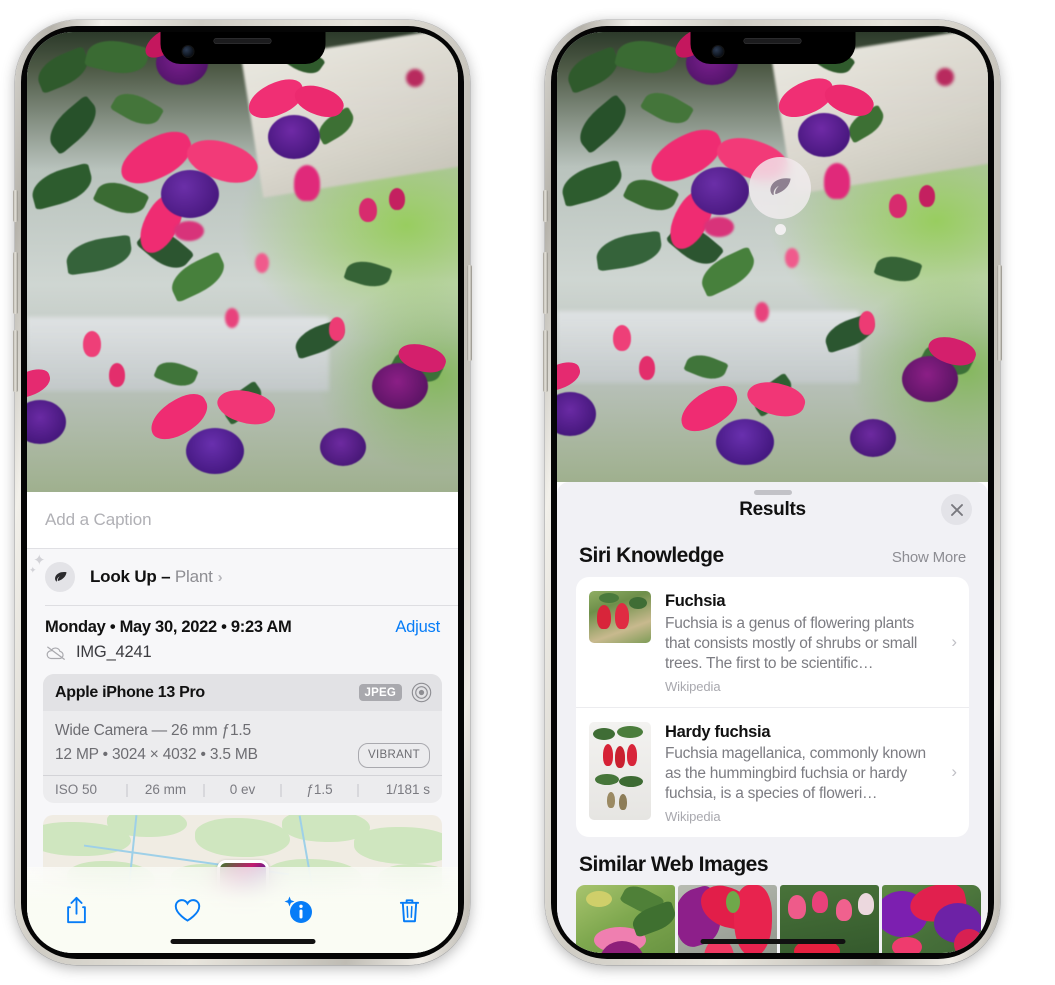 Image resolution: width=1055 pixels, height=985 pixels. What do you see at coordinates (407, 789) in the screenshot?
I see `stat-shutter: 1/181 s` at bounding box center [407, 789].